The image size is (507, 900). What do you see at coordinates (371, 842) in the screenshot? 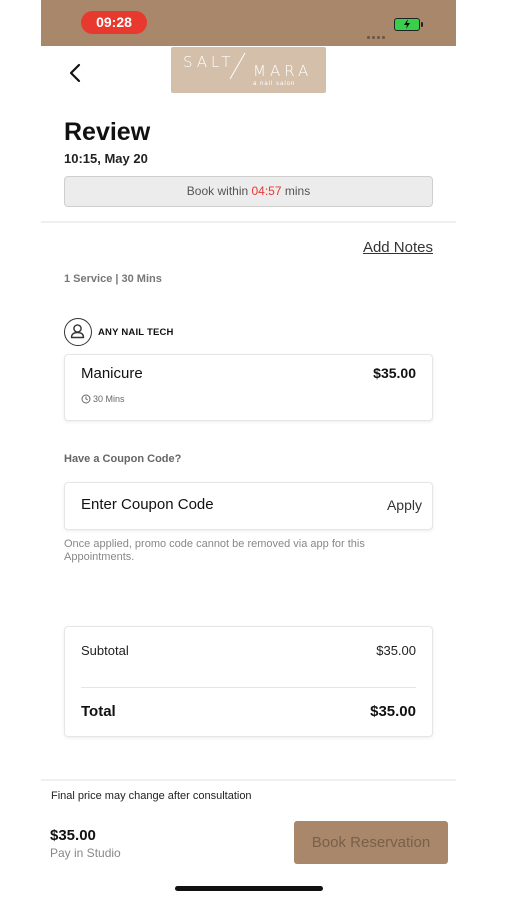
I see `book-reservation-button: Book Reservation` at bounding box center [371, 842].